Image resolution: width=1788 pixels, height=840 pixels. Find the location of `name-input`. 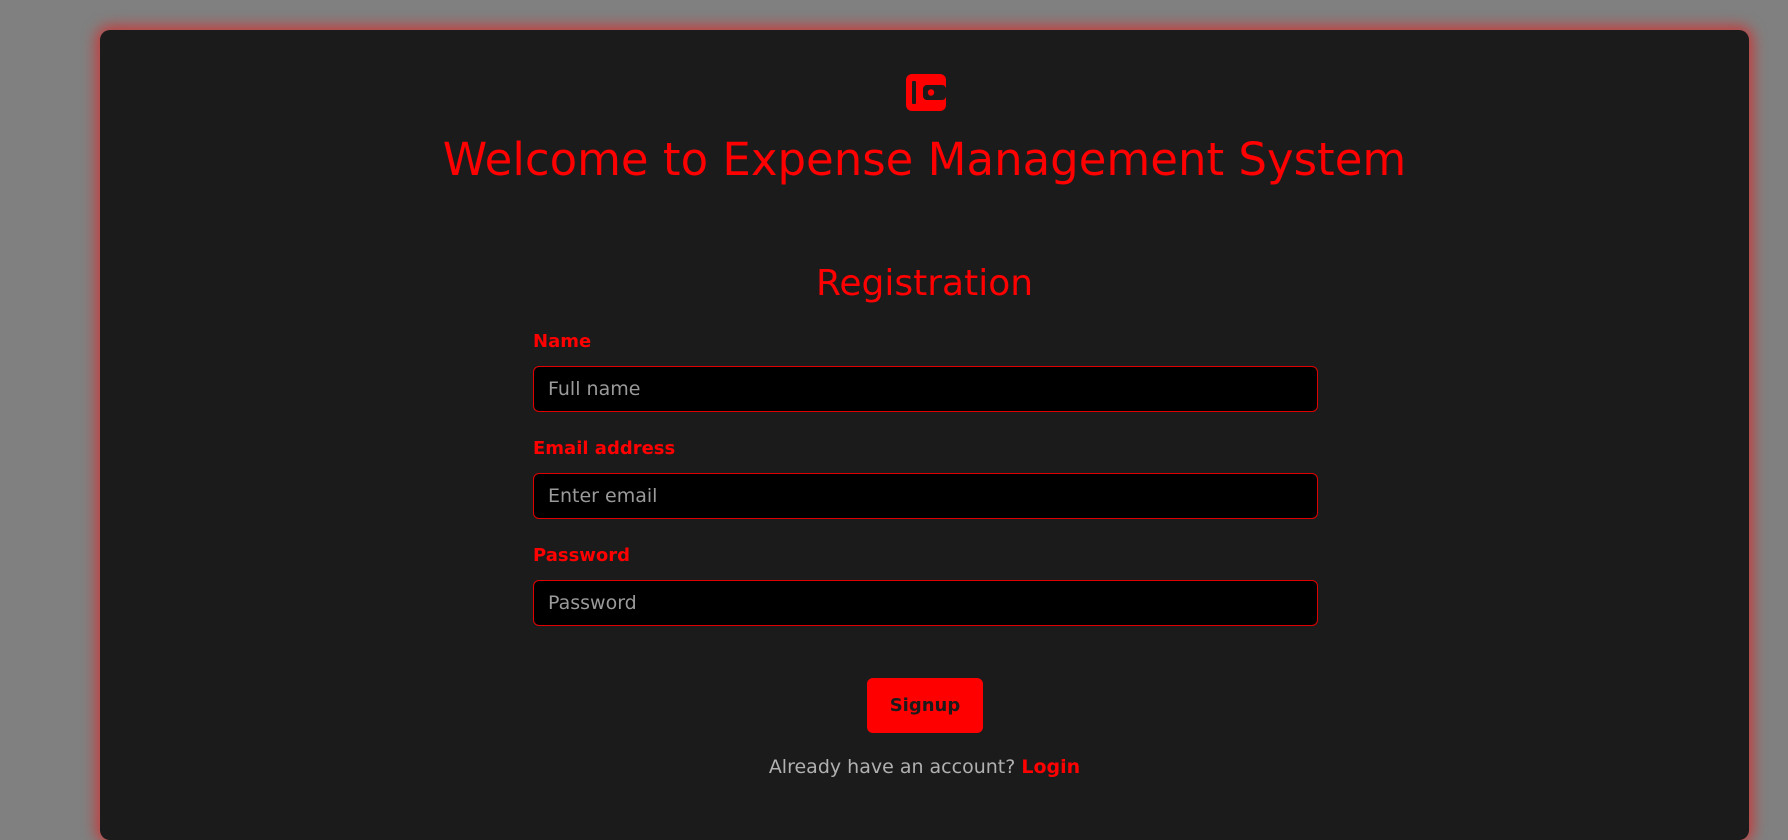

name-input is located at coordinates (925, 389).